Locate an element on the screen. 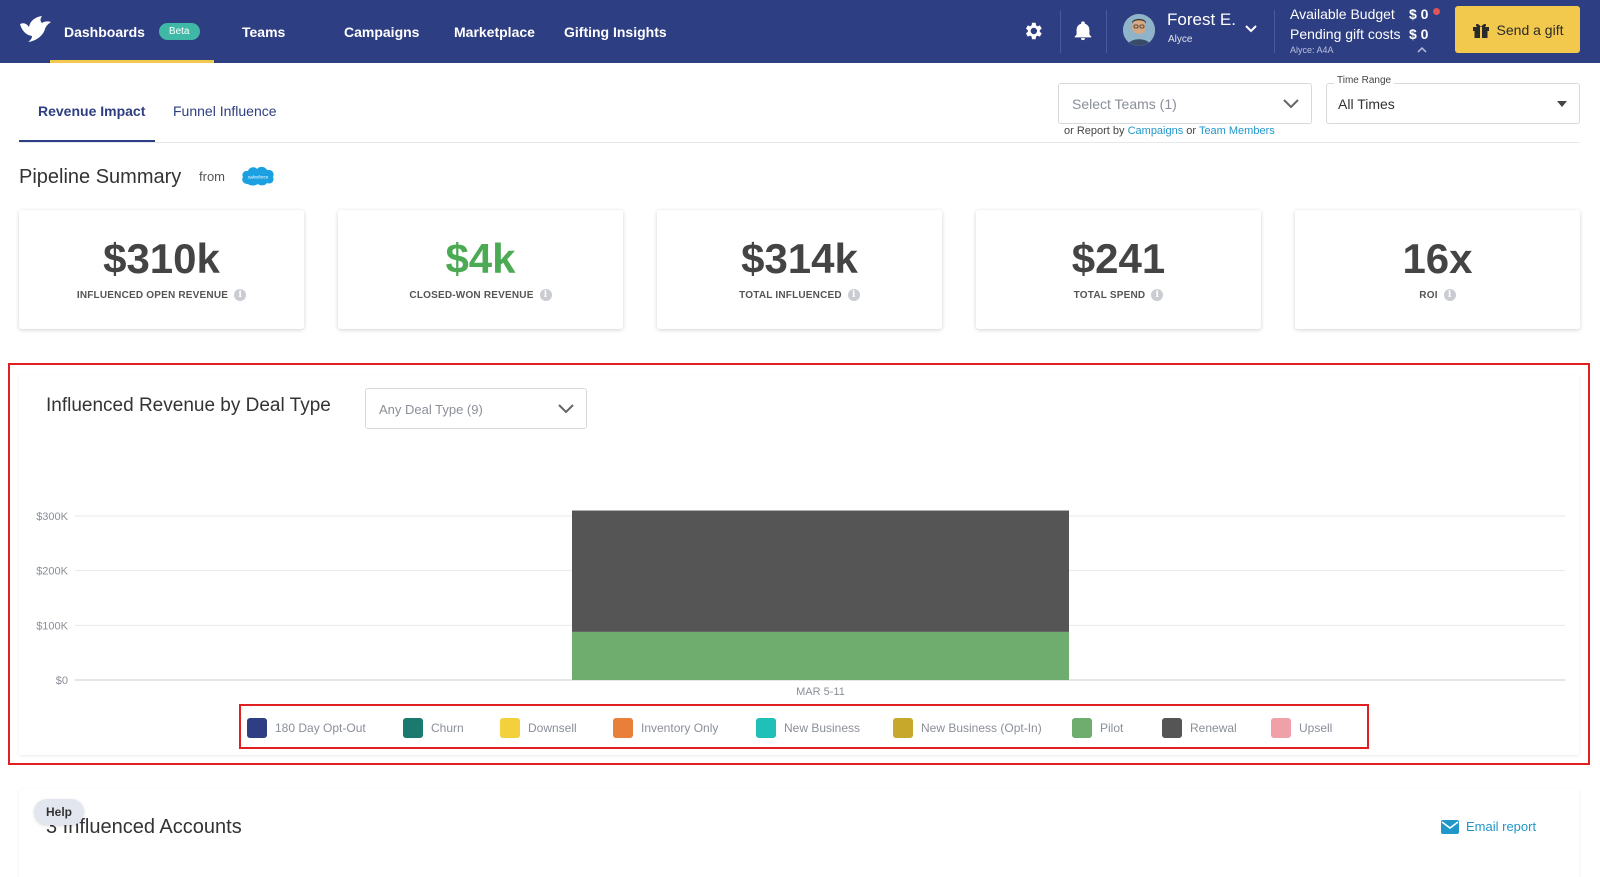 This screenshot has height=877, width=1600. available-budget-value: $ 0 is located at coordinates (1419, 14).